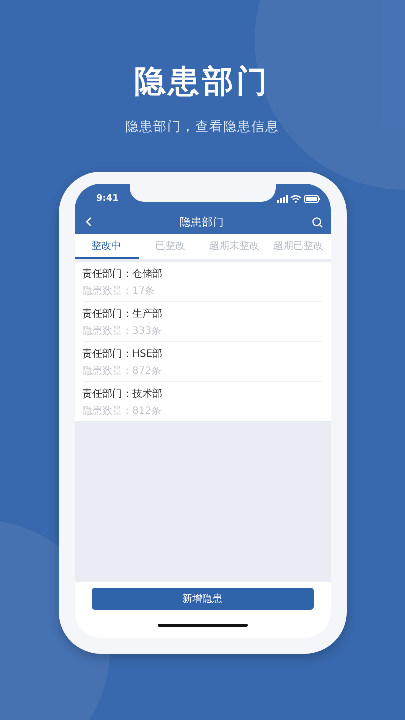 Image resolution: width=405 pixels, height=720 pixels. What do you see at coordinates (317, 222) in the screenshot?
I see `search-icon` at bounding box center [317, 222].